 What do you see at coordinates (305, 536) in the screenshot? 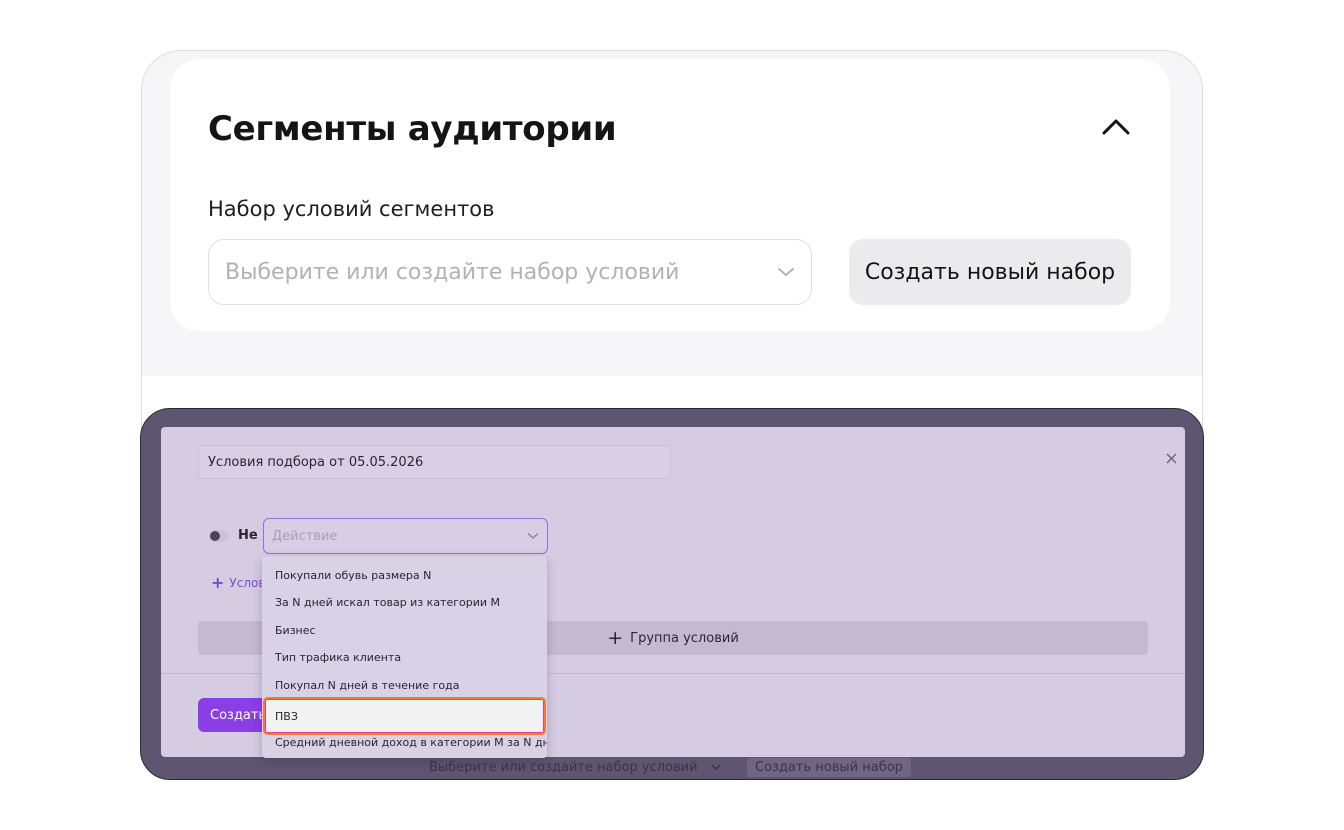
I see `action-placeholder: Действие` at bounding box center [305, 536].